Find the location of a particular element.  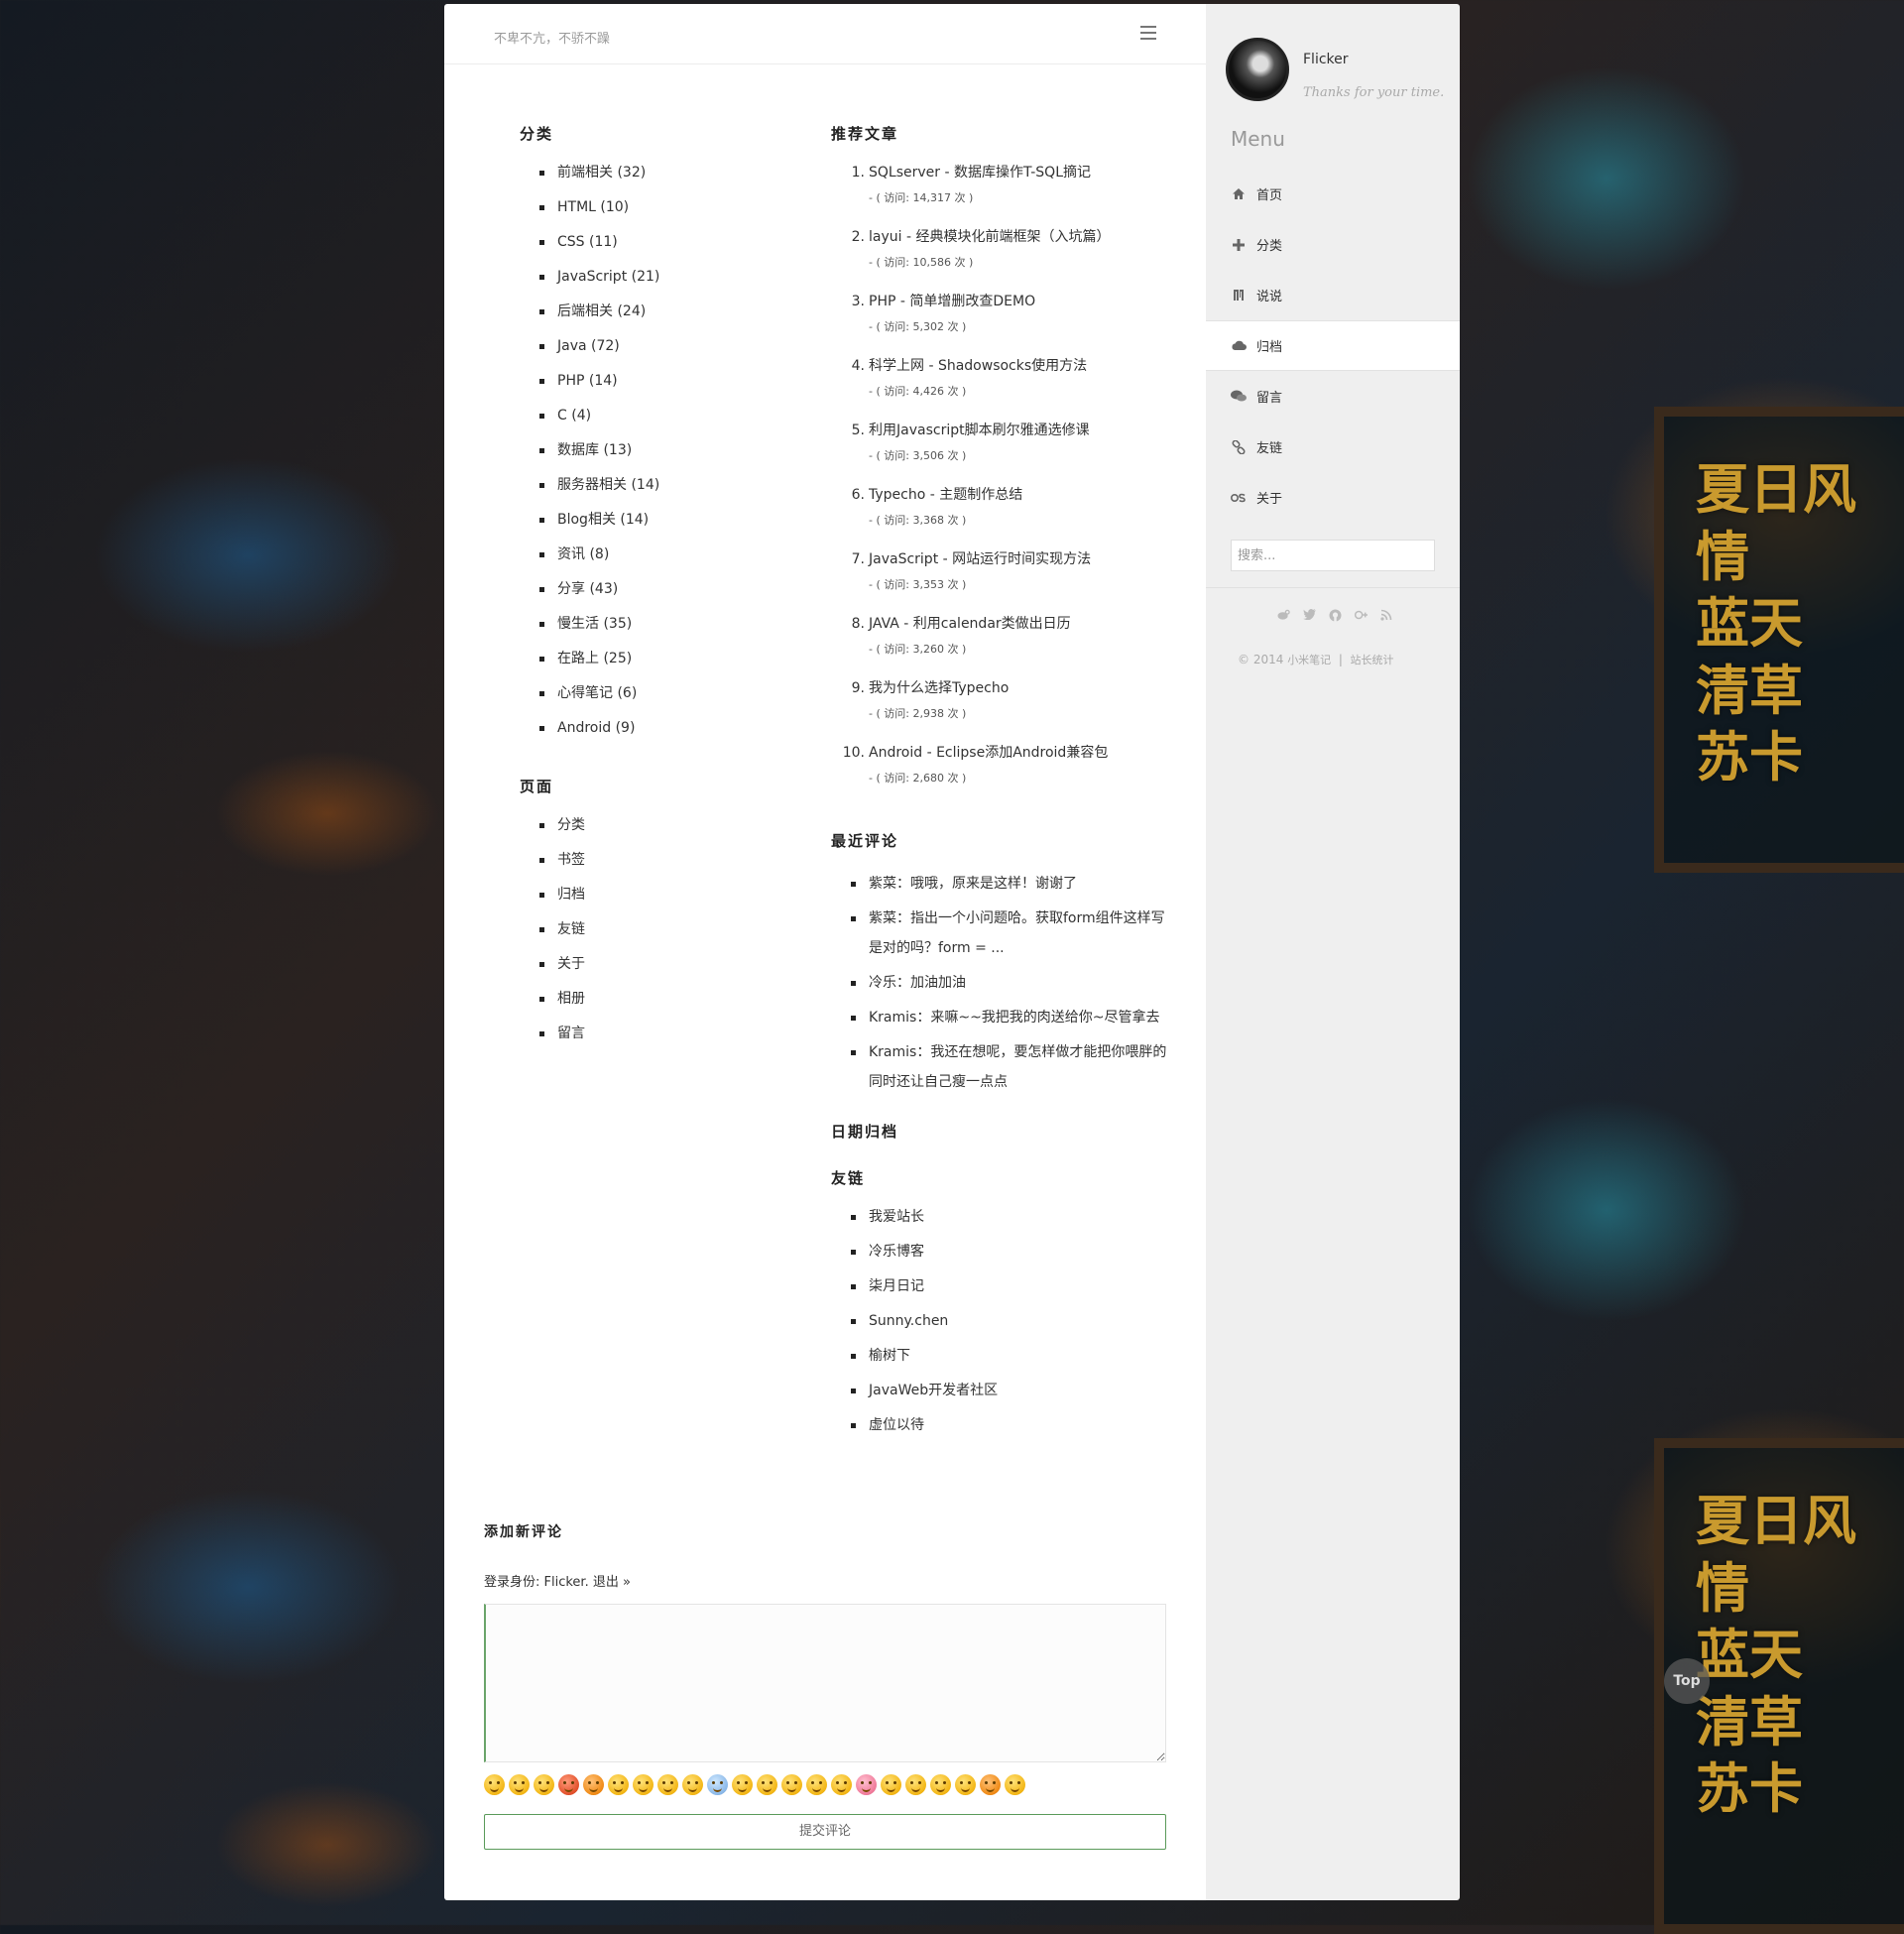

category-item: PHP (14) is located at coordinates (663, 387).